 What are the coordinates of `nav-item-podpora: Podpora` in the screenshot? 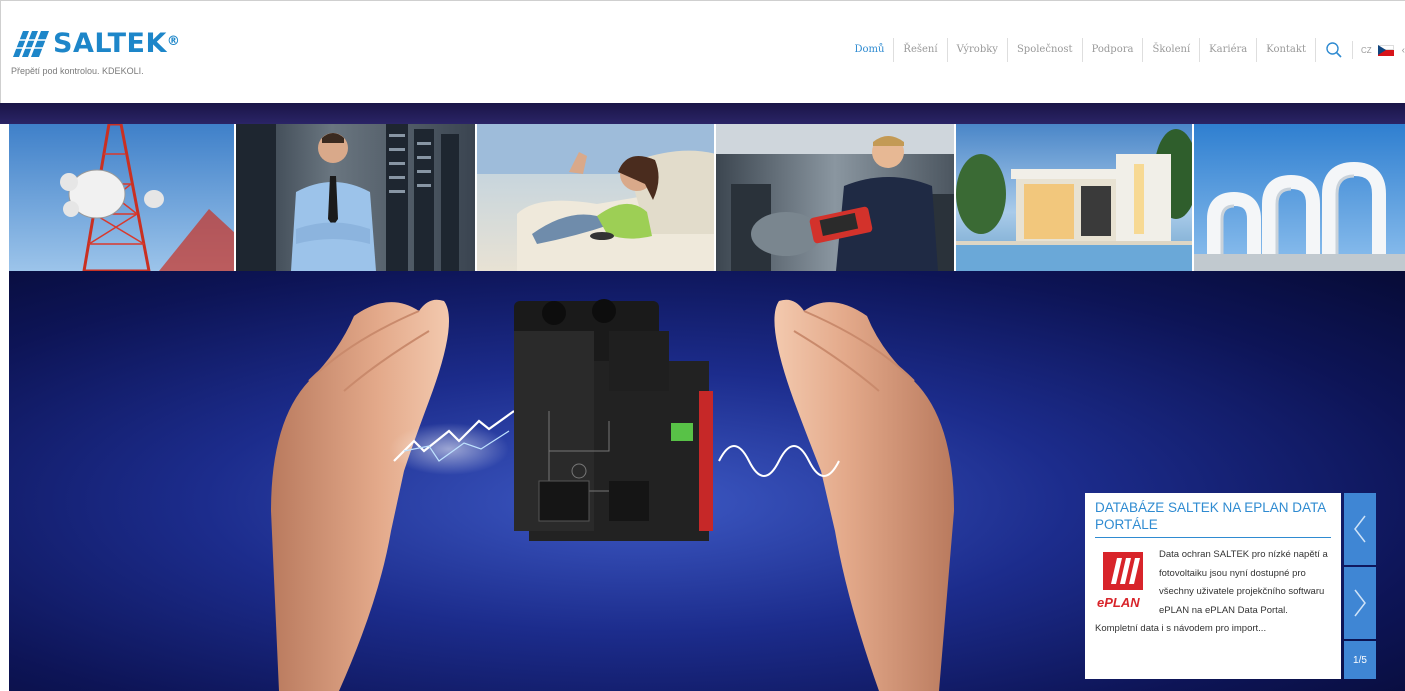 It's located at (1113, 50).